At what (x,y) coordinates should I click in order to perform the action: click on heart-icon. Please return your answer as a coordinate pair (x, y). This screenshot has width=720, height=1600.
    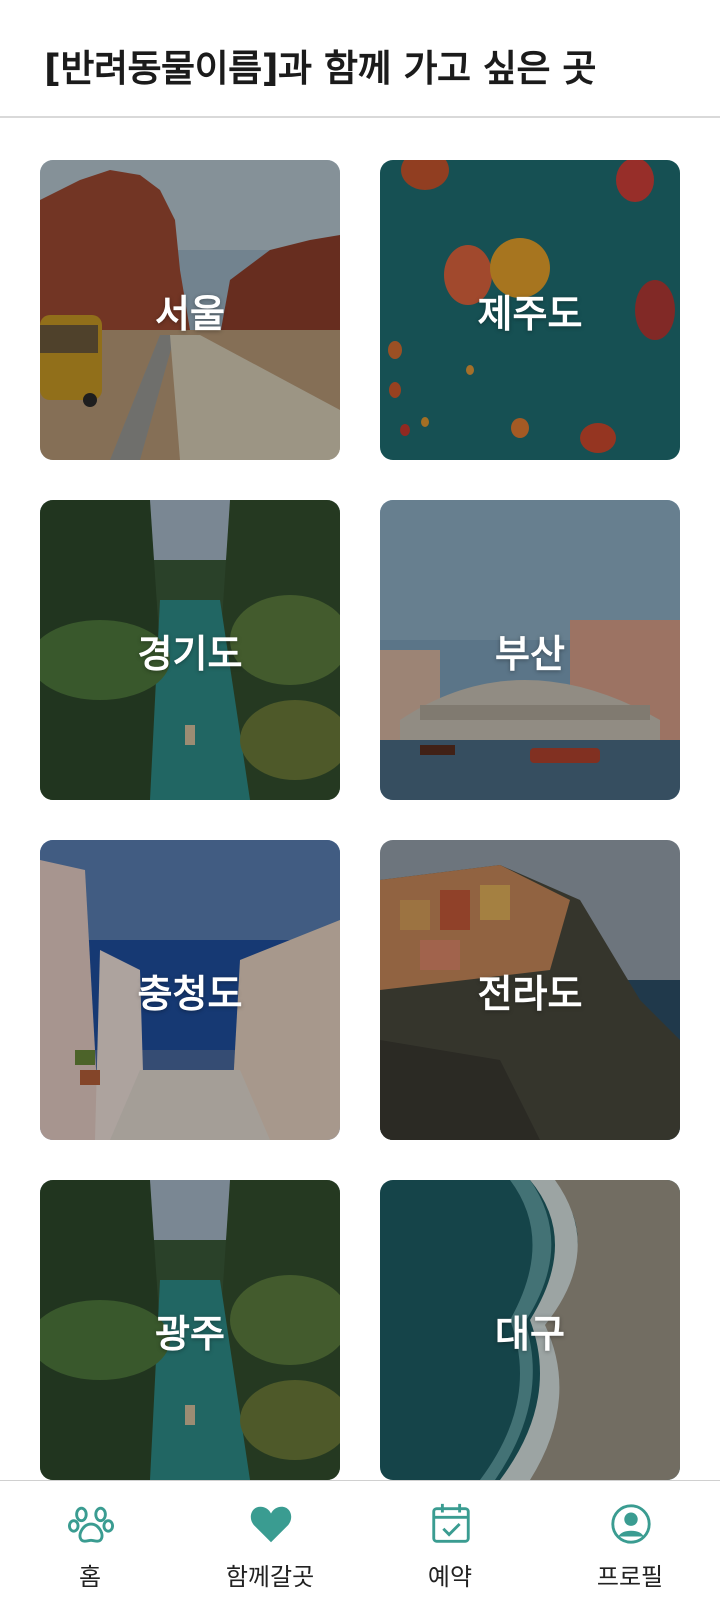
    Looking at the image, I should click on (271, 1524).